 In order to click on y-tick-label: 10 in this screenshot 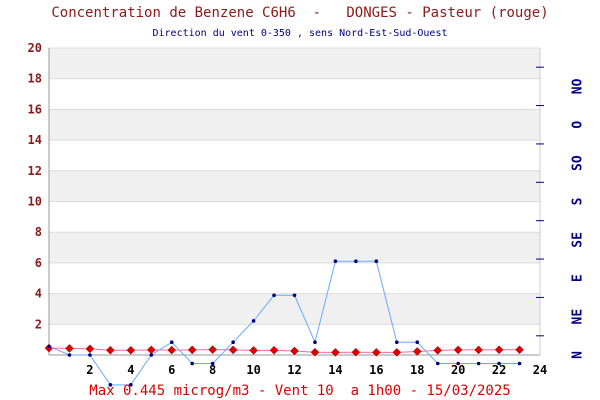, I will do `click(35, 202)`.